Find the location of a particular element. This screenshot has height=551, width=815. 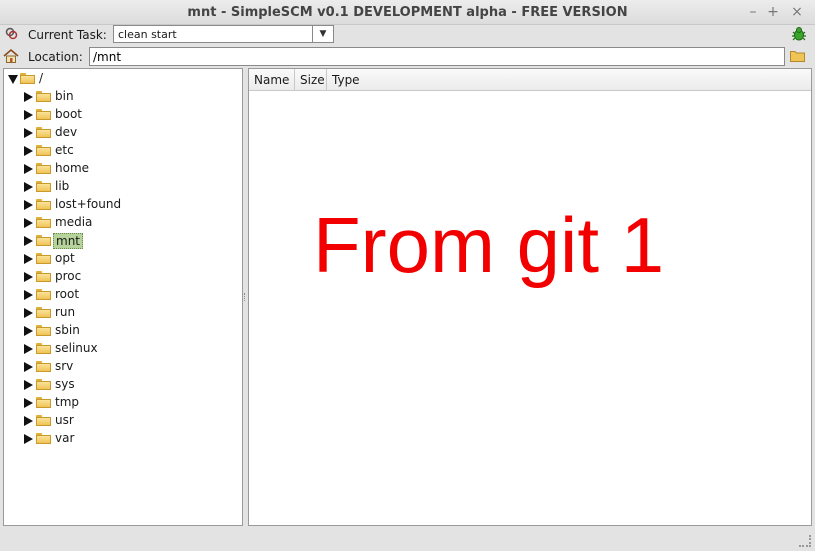

location-row: Location: is located at coordinates (407, 57).